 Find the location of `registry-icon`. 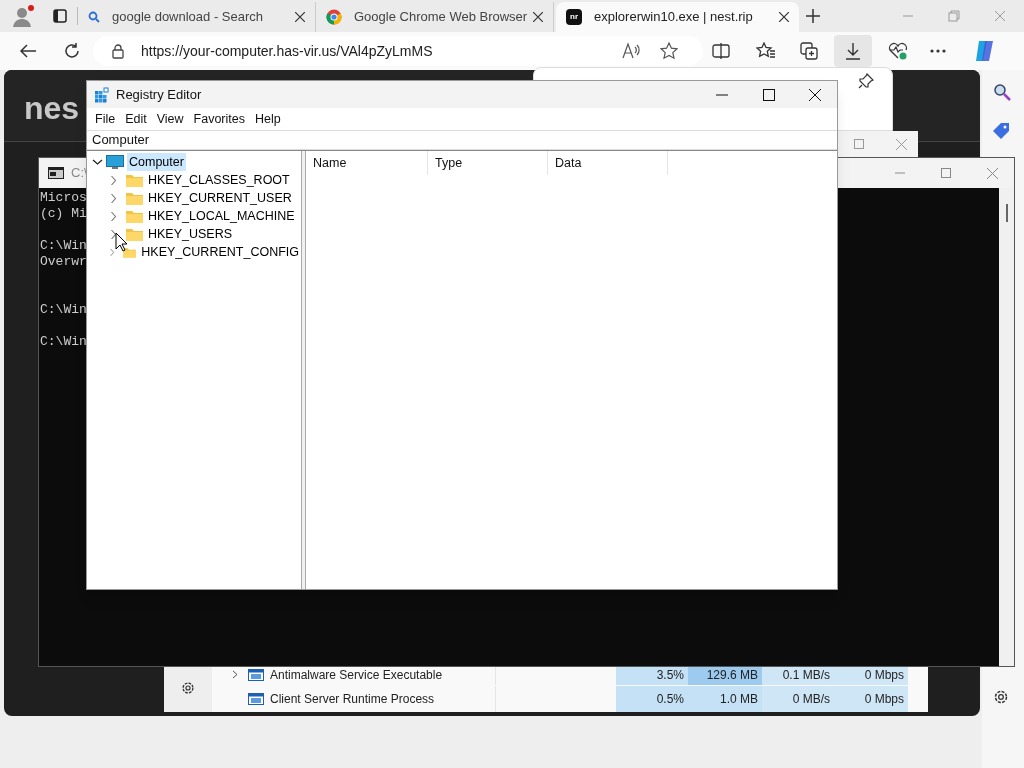

registry-icon is located at coordinates (102, 94).